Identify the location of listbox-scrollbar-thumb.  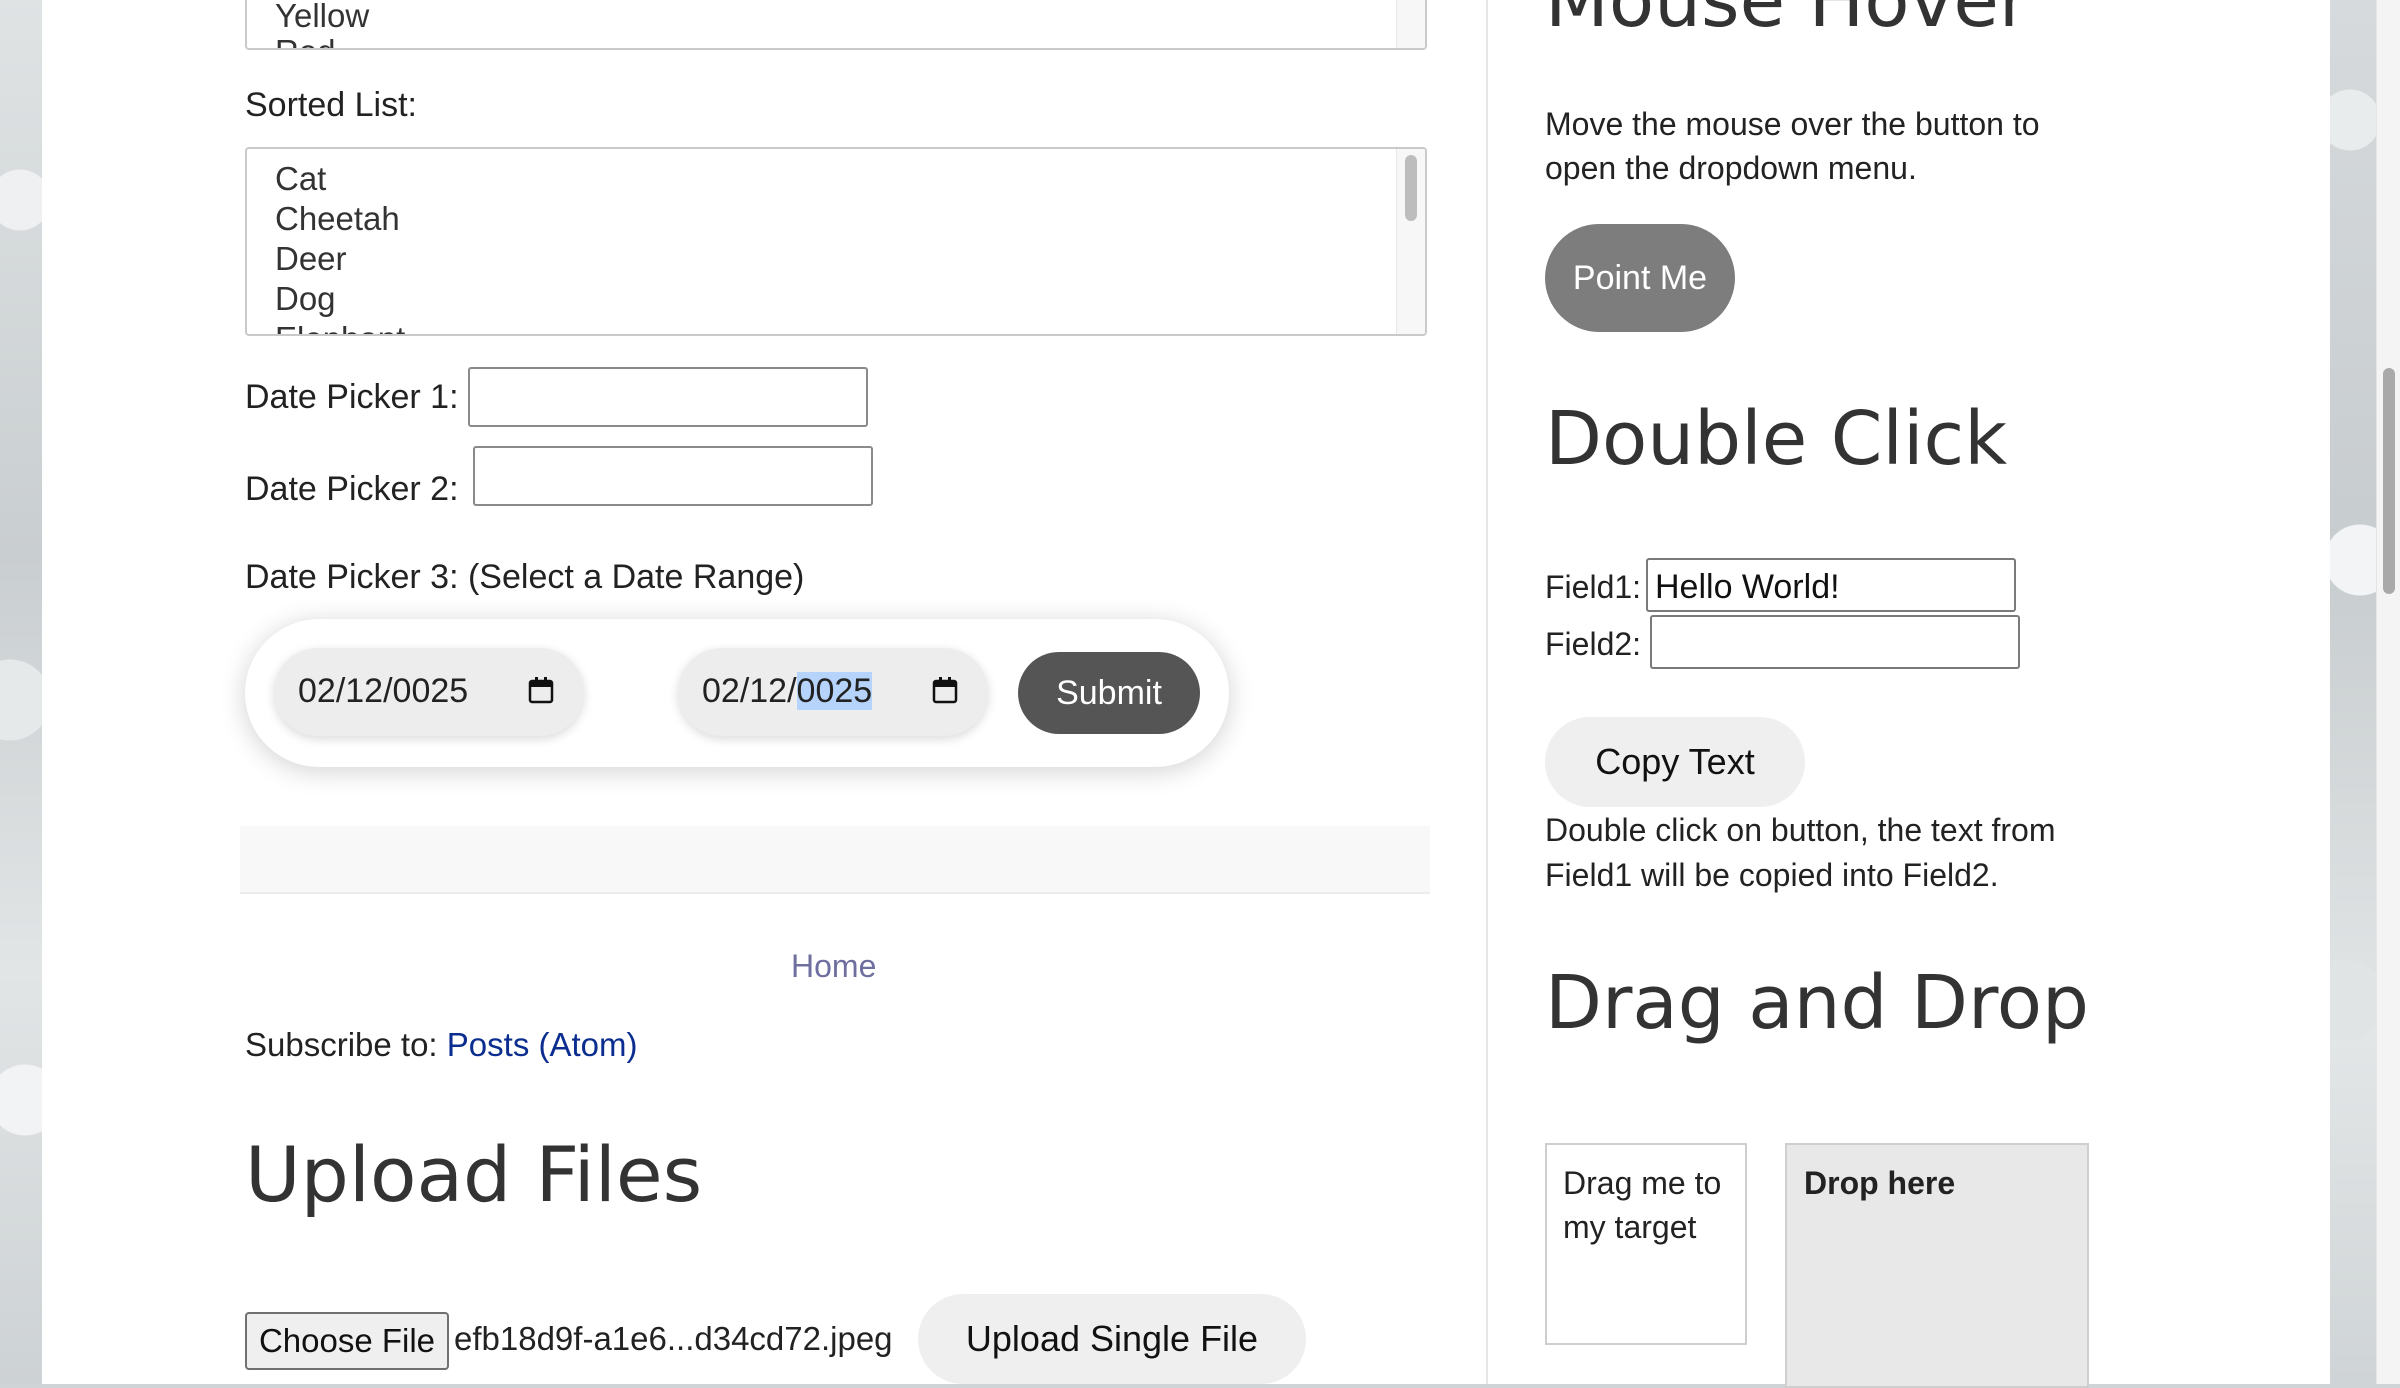
(1411, 188).